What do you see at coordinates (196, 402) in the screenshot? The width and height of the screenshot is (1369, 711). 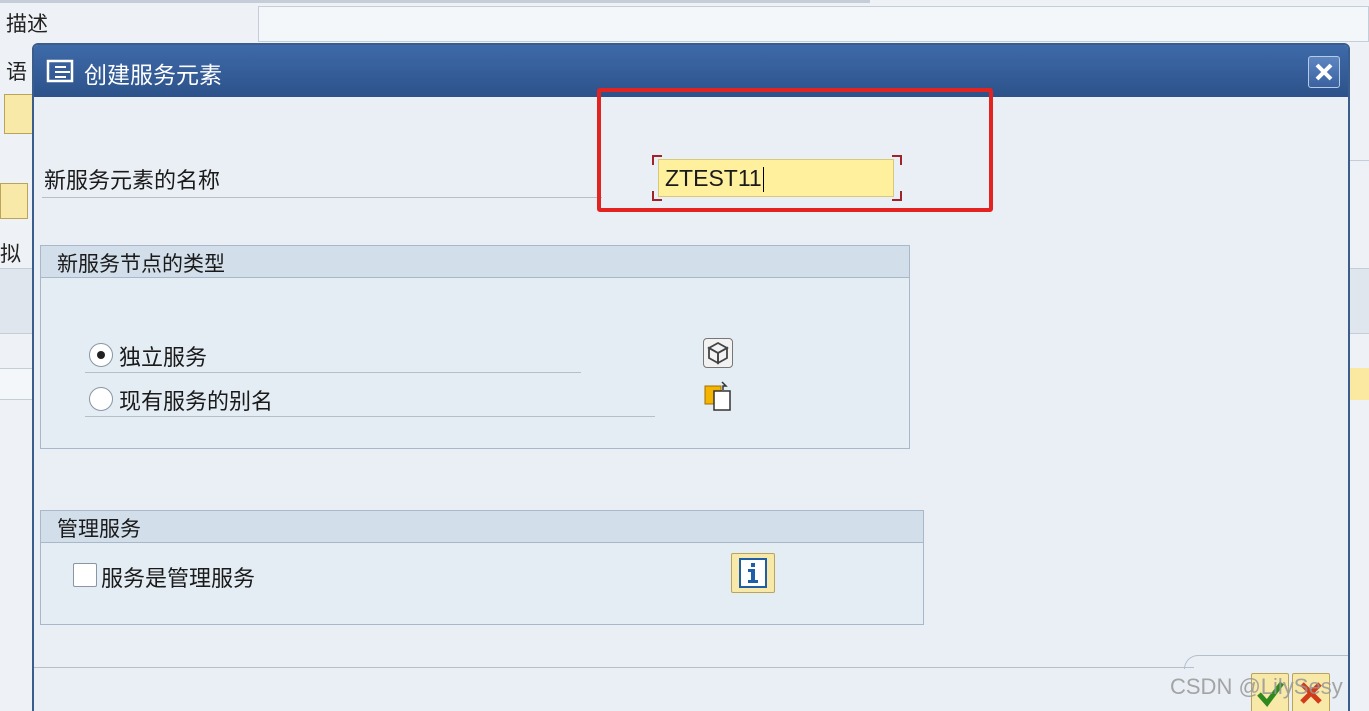 I see `radio-alias-label: 现有服务的别名` at bounding box center [196, 402].